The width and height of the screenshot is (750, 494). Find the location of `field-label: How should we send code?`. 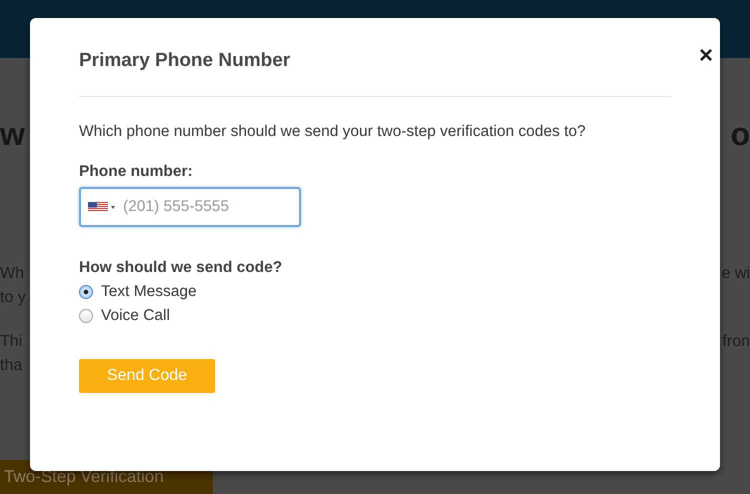

field-label: How should we send code? is located at coordinates (181, 268).